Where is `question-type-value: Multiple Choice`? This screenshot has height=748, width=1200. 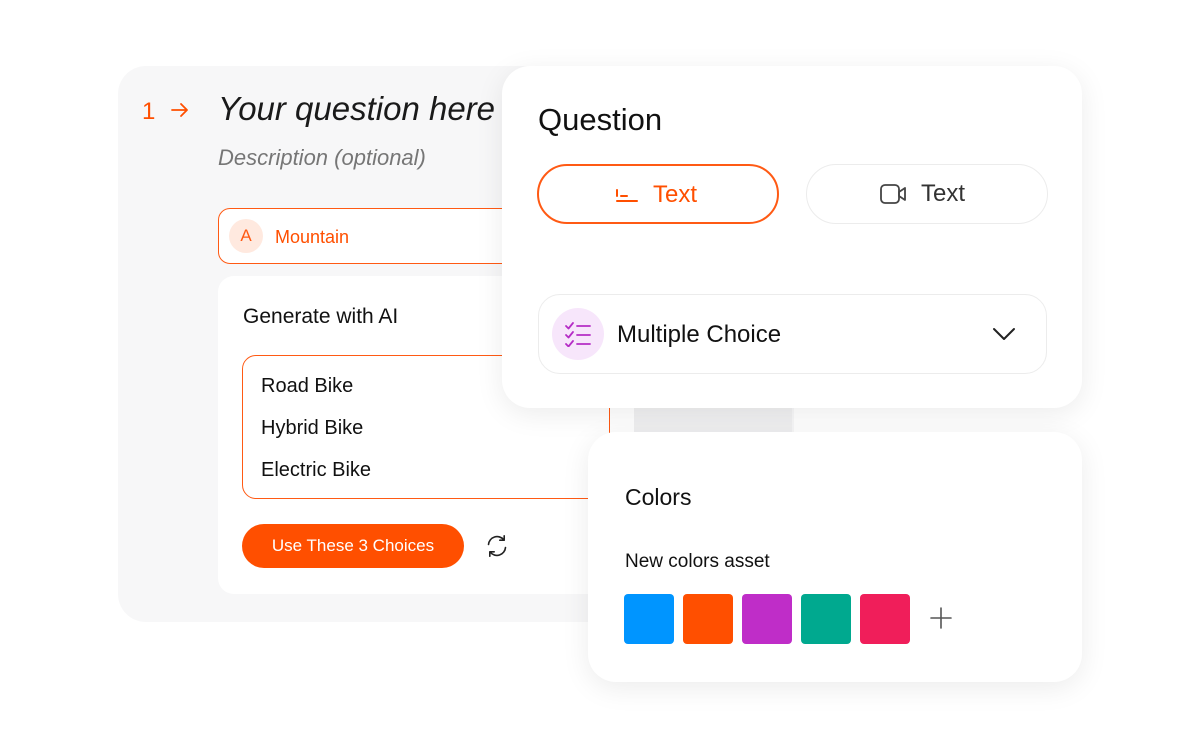 question-type-value: Multiple Choice is located at coordinates (699, 334).